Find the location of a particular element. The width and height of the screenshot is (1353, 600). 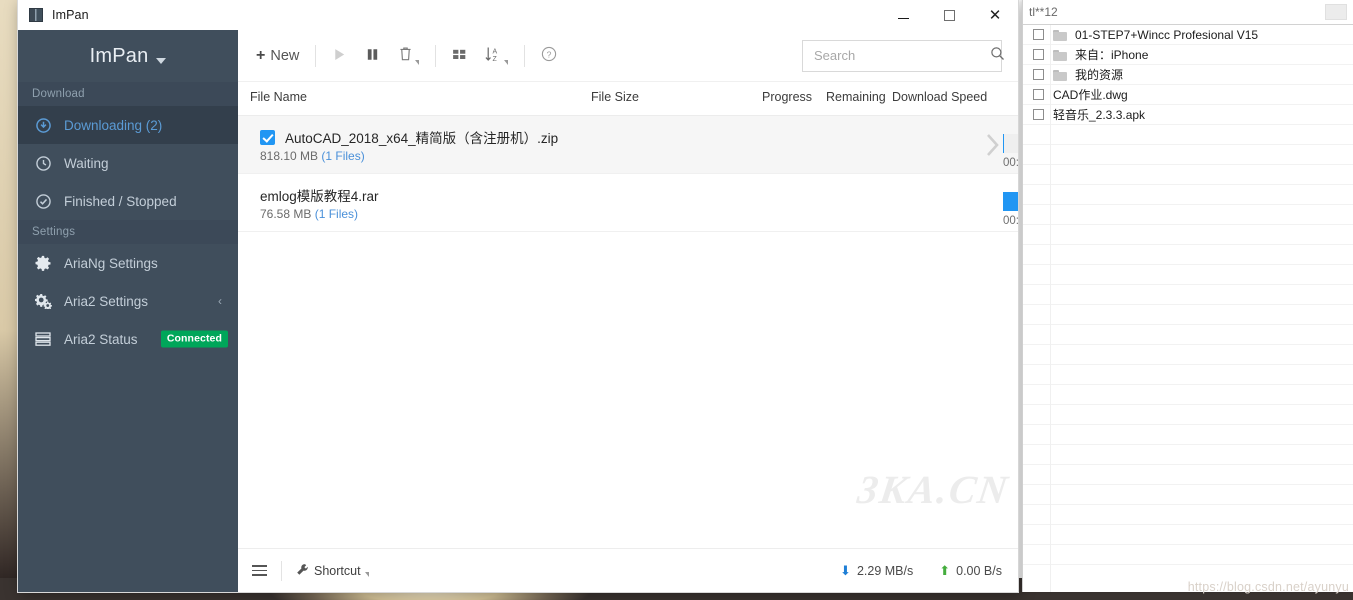

site-watermark: 3KA.CN is located at coordinates (933, 489).